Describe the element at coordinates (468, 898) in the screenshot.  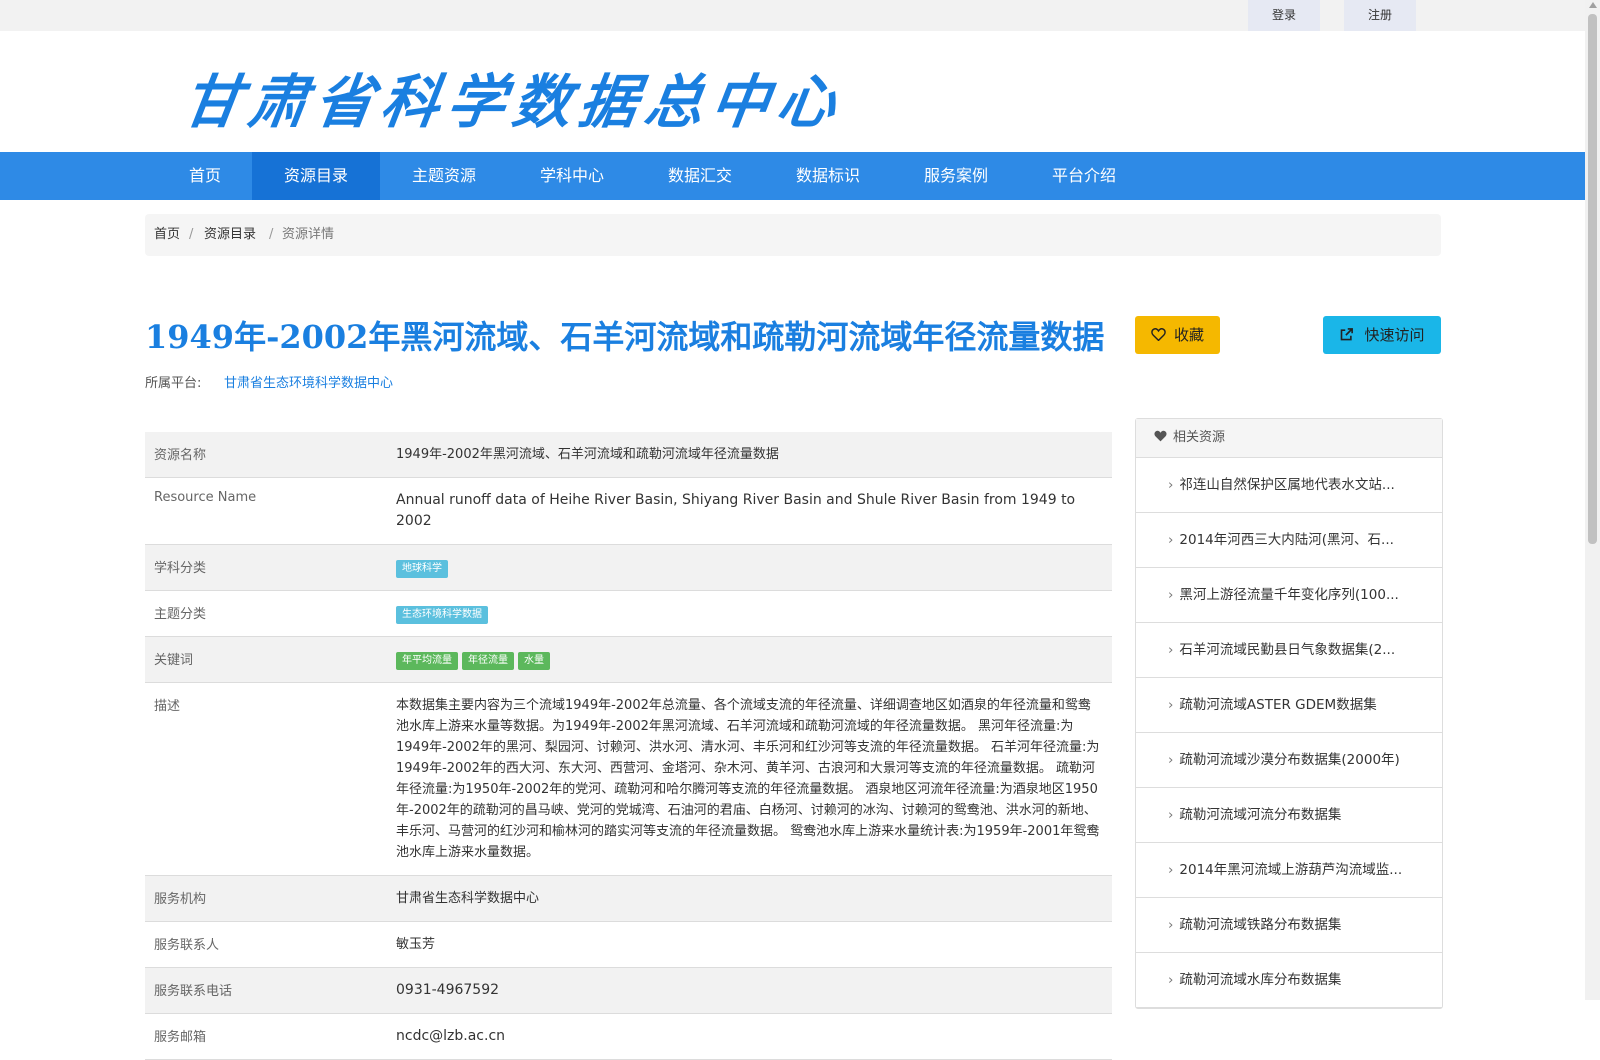
I see `row-value: 甘肃省生态科学数据中心` at that location.